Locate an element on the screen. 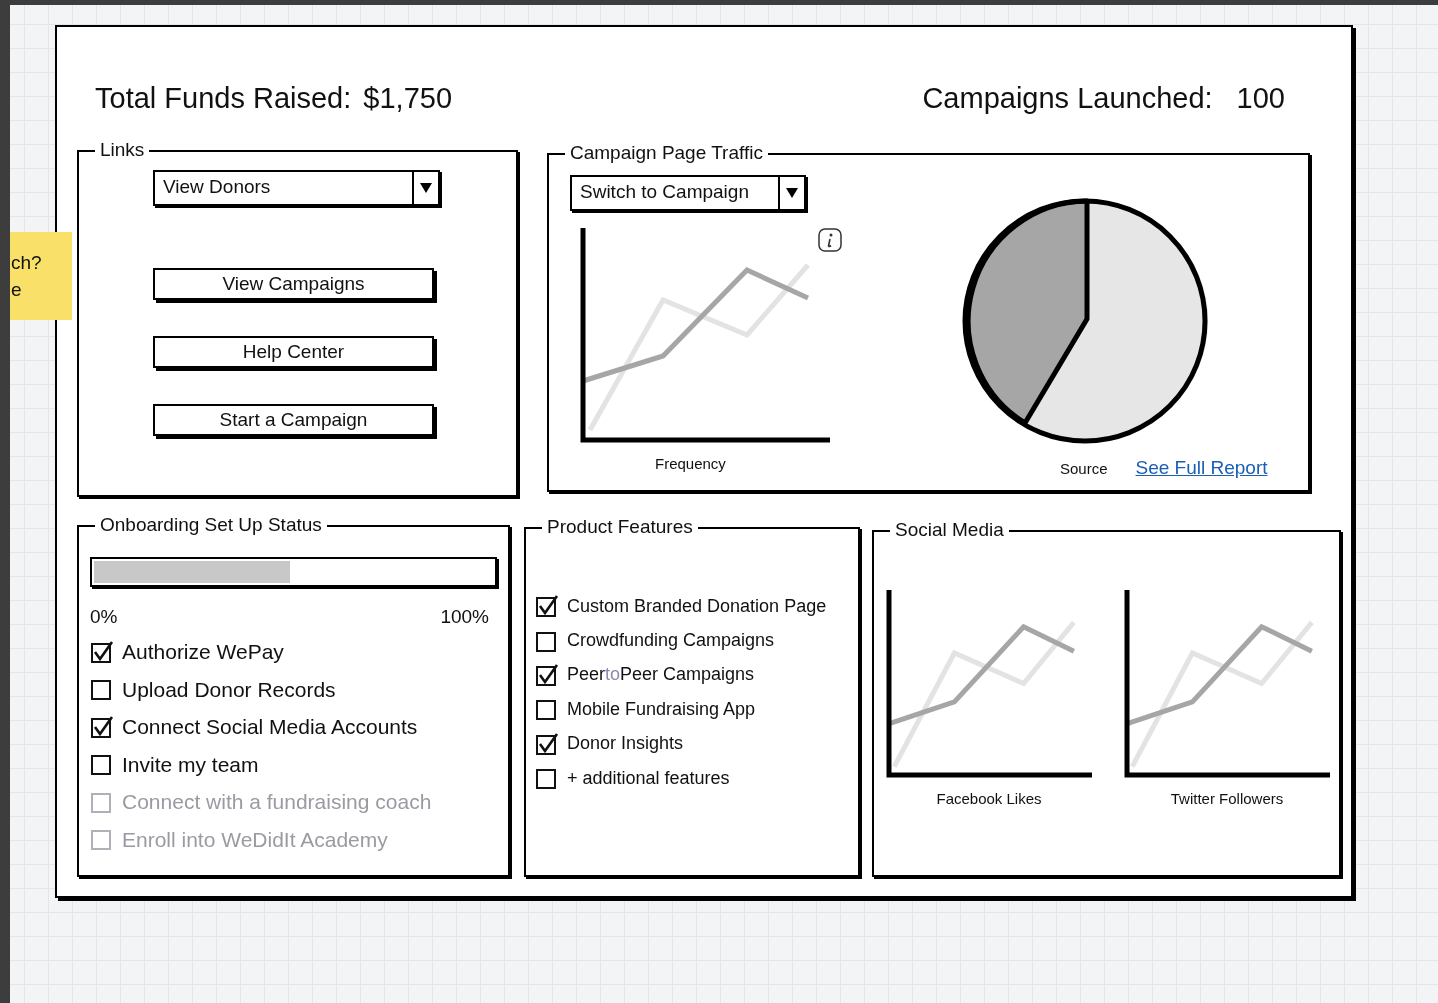 The height and width of the screenshot is (1003, 1438). note-text: e is located at coordinates (17, 290).